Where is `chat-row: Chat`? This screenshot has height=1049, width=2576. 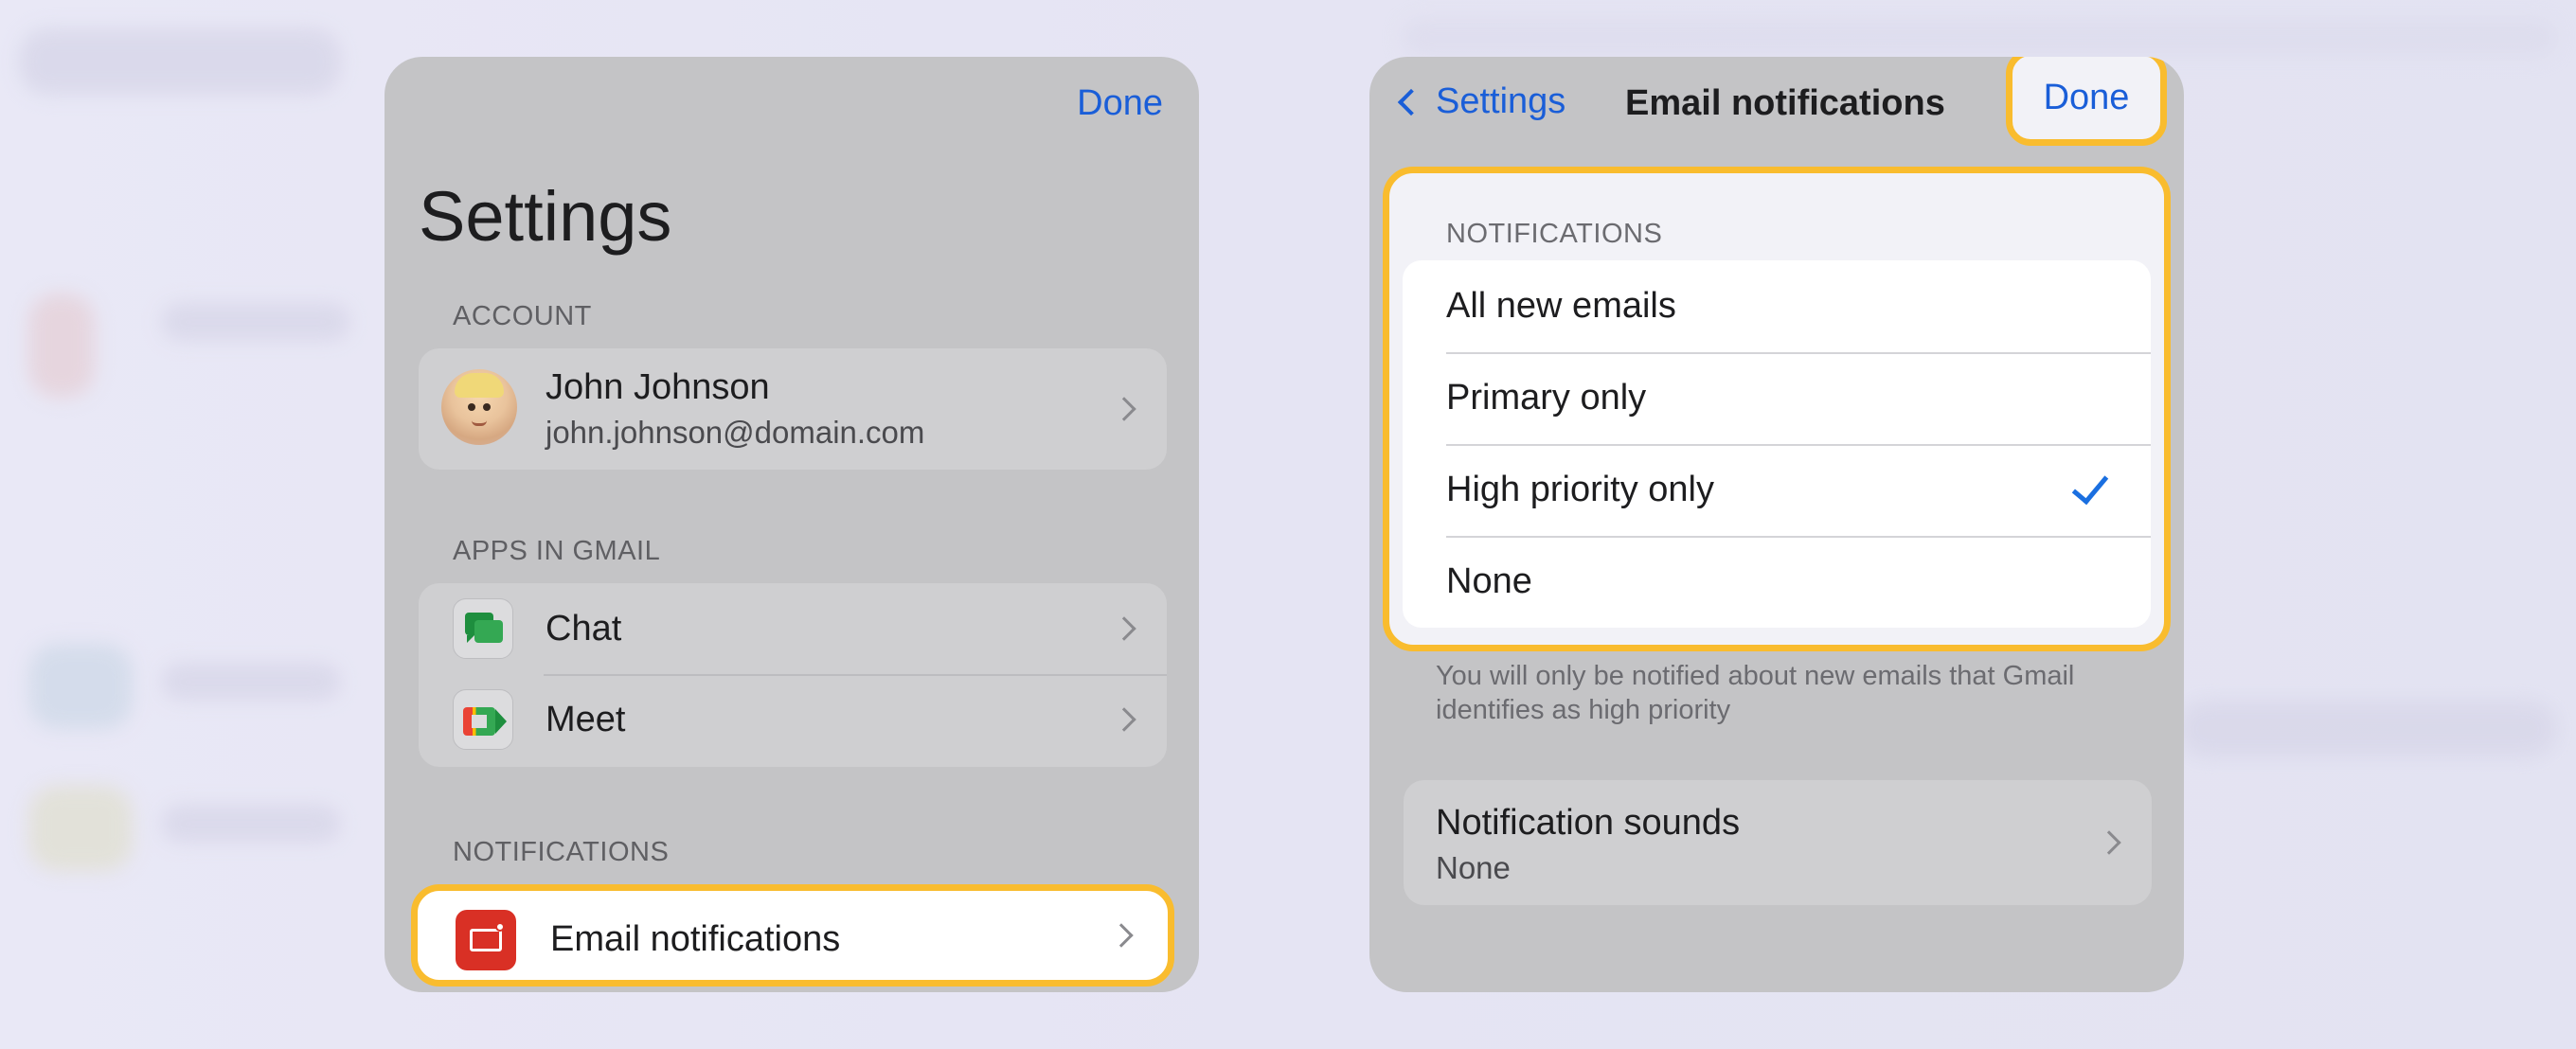
chat-row: Chat is located at coordinates (793, 628).